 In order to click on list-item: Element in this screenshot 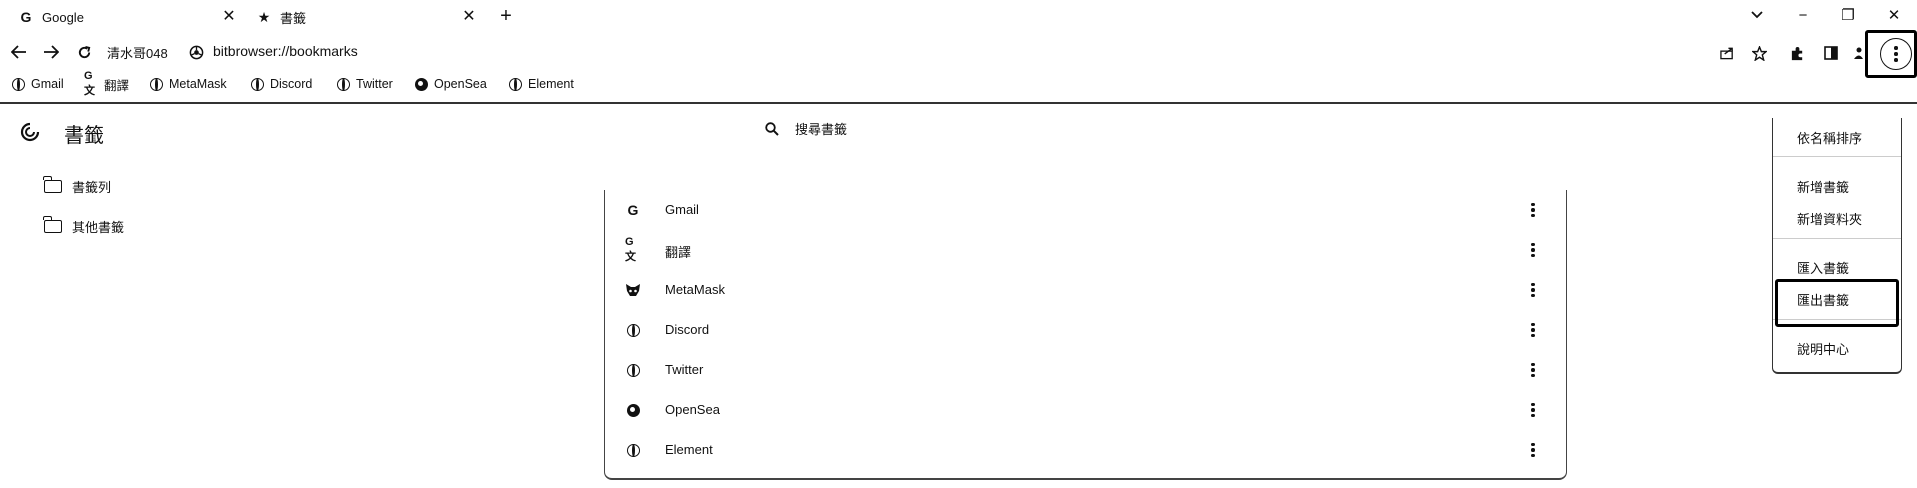, I will do `click(1085, 450)`.